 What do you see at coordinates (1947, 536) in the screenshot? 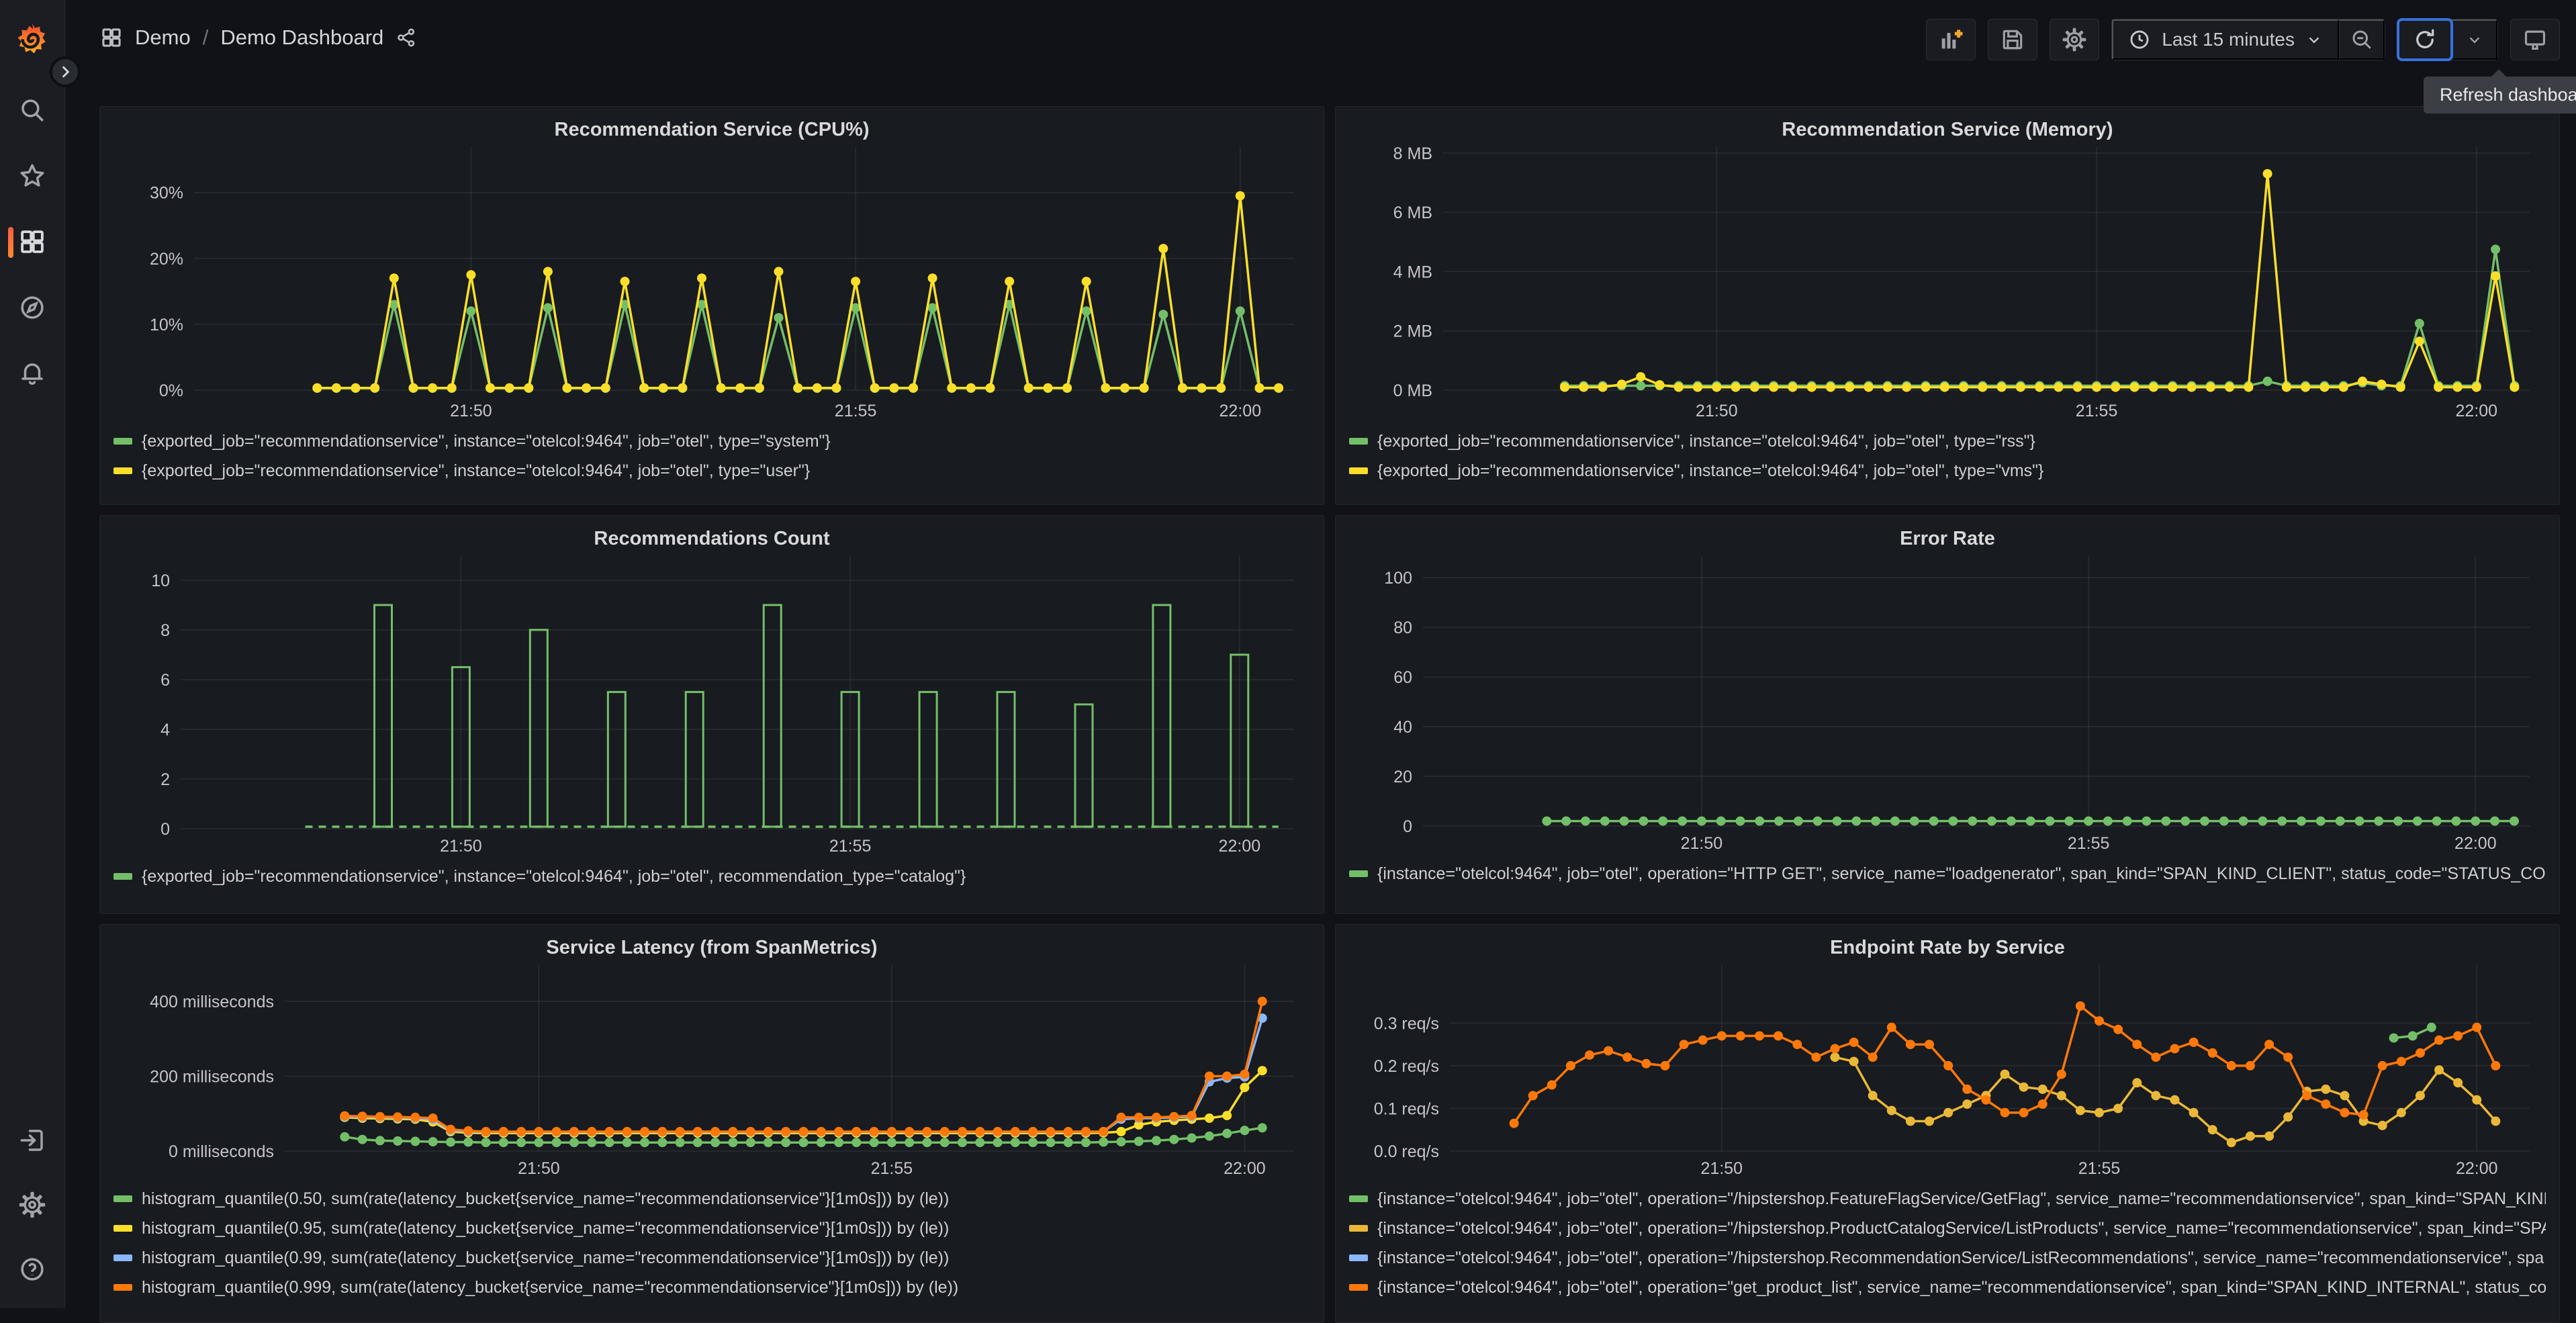
I see `panel-title: Error Rate` at bounding box center [1947, 536].